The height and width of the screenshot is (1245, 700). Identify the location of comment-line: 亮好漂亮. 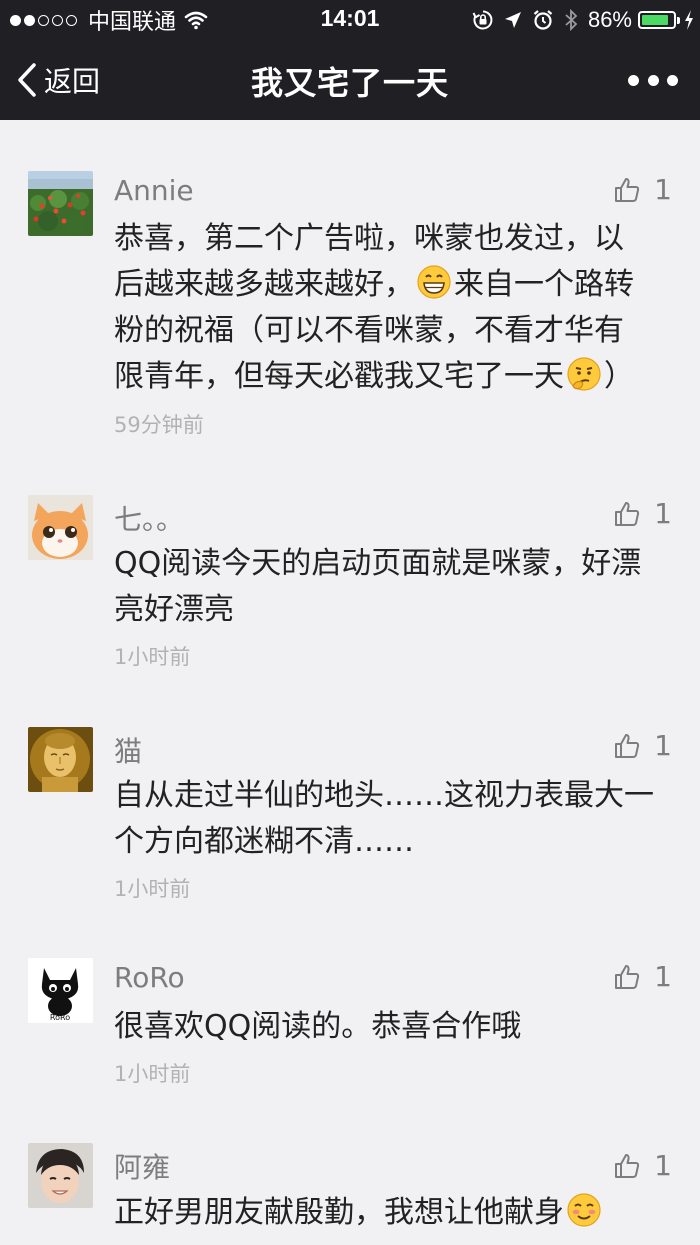
(174, 609).